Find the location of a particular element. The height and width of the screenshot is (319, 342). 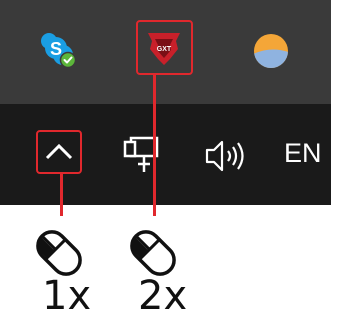

click-count-label: 1x is located at coordinates (67, 296).